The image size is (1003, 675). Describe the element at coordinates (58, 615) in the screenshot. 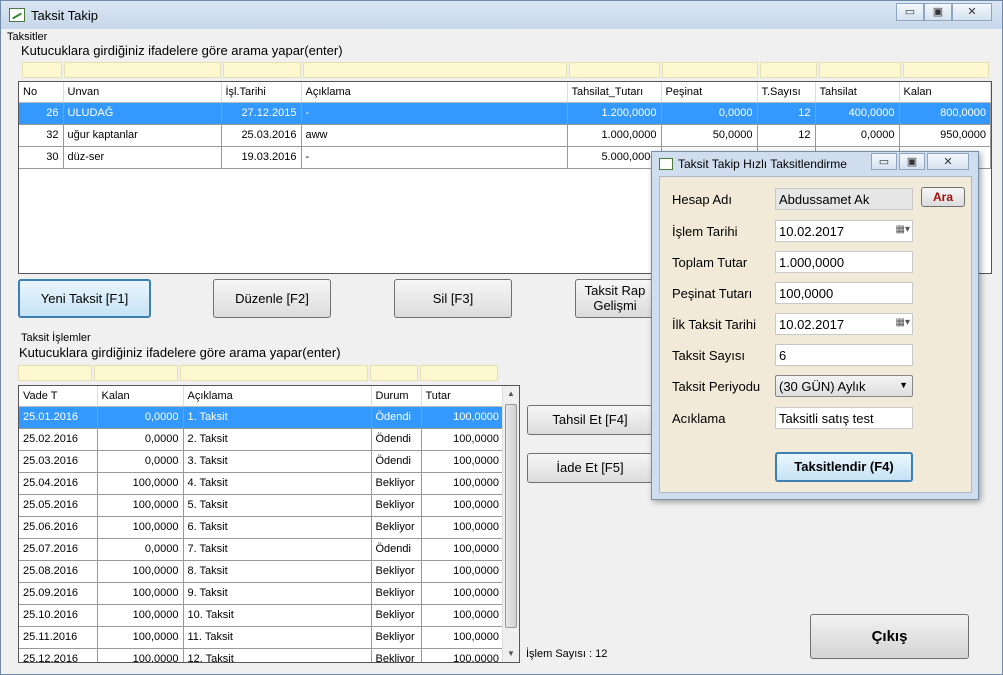

I see `cell: 25.10.2016` at that location.